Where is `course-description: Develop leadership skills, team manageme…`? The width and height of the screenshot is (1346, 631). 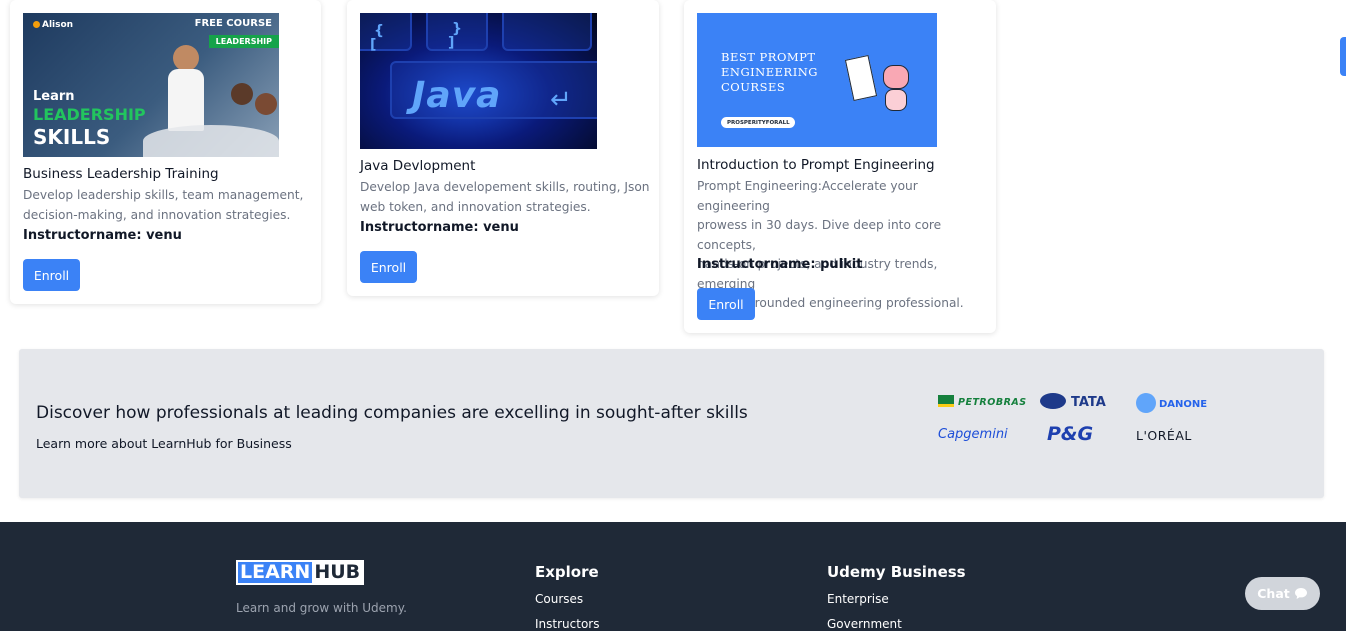
course-description: Develop leadership skills, team manageme… is located at coordinates (163, 205).